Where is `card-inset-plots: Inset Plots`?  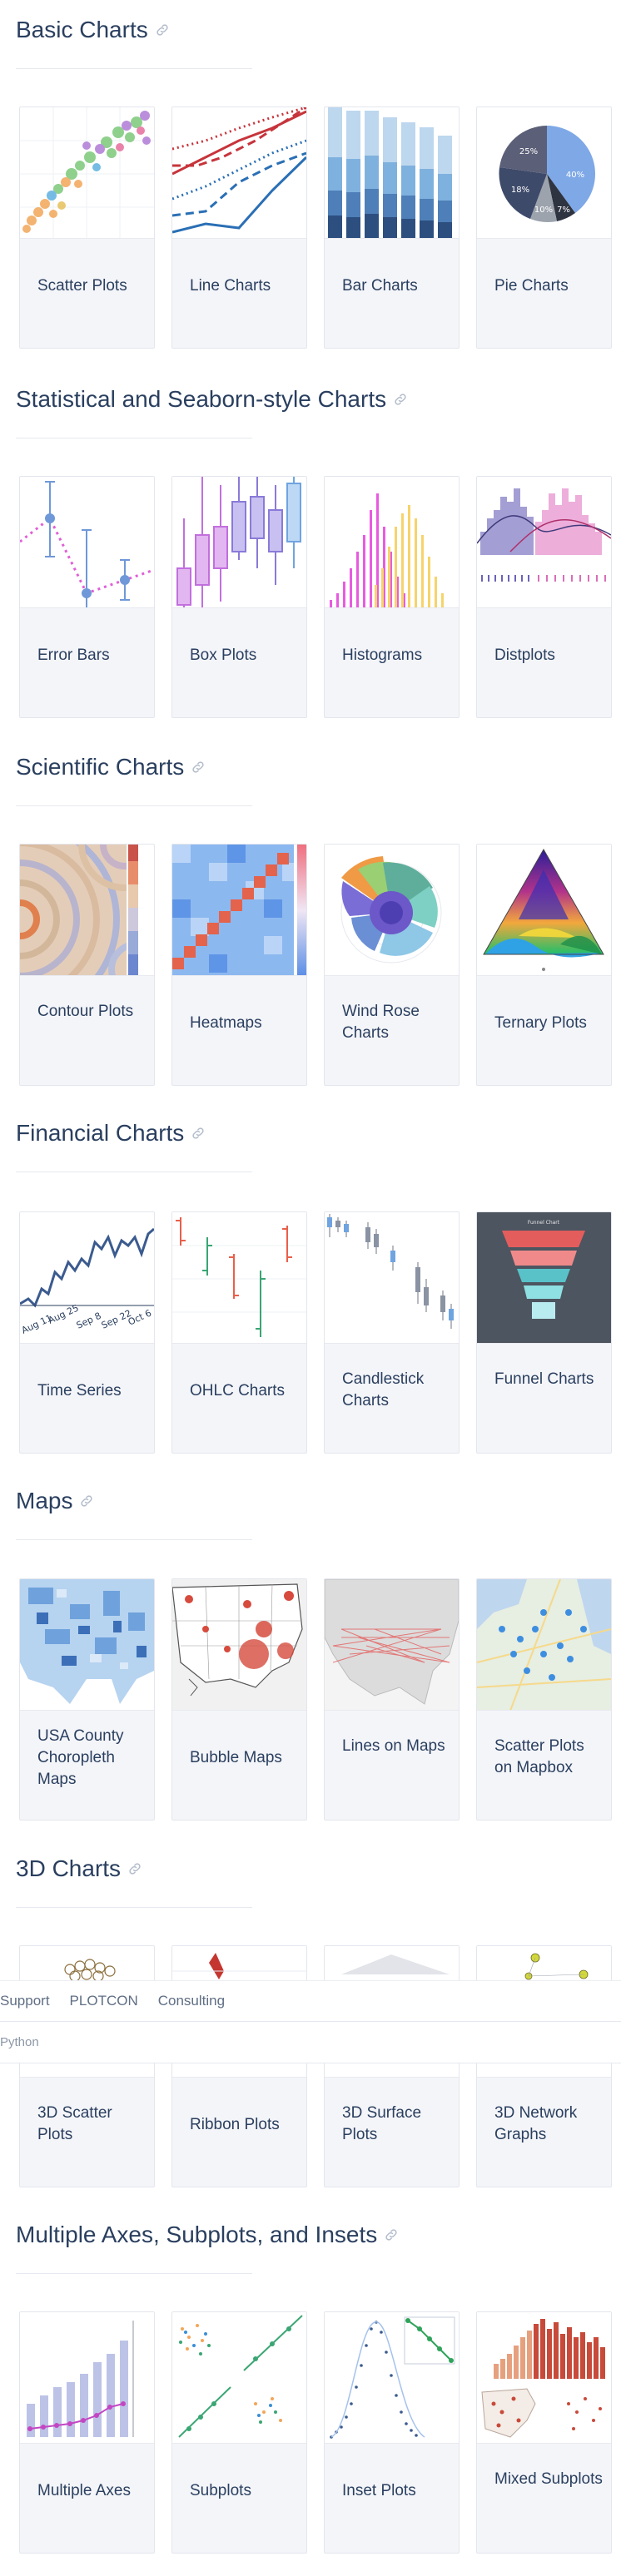 card-inset-plots: Inset Plots is located at coordinates (392, 2433).